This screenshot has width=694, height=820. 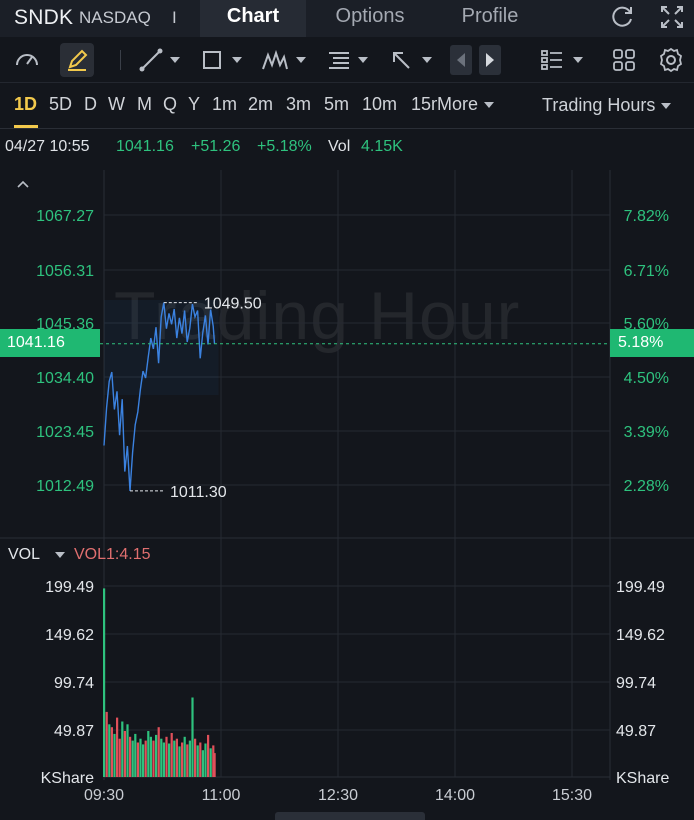 What do you see at coordinates (284, 146) in the screenshot?
I see `quote-change-pct: +5.18%` at bounding box center [284, 146].